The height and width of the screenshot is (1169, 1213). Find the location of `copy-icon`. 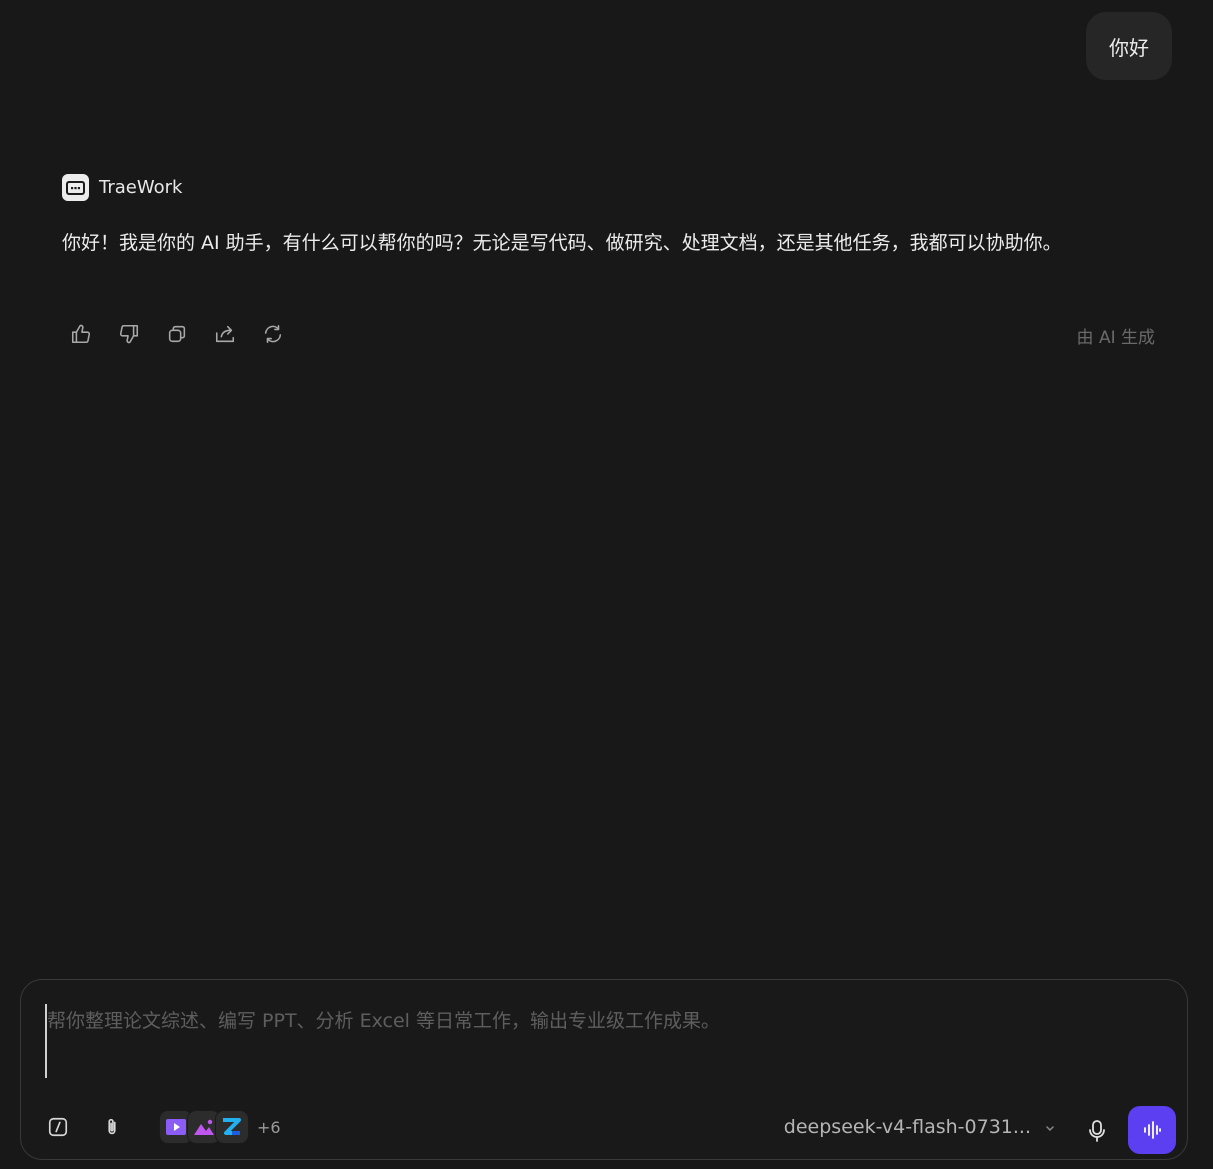

copy-icon is located at coordinates (177, 334).